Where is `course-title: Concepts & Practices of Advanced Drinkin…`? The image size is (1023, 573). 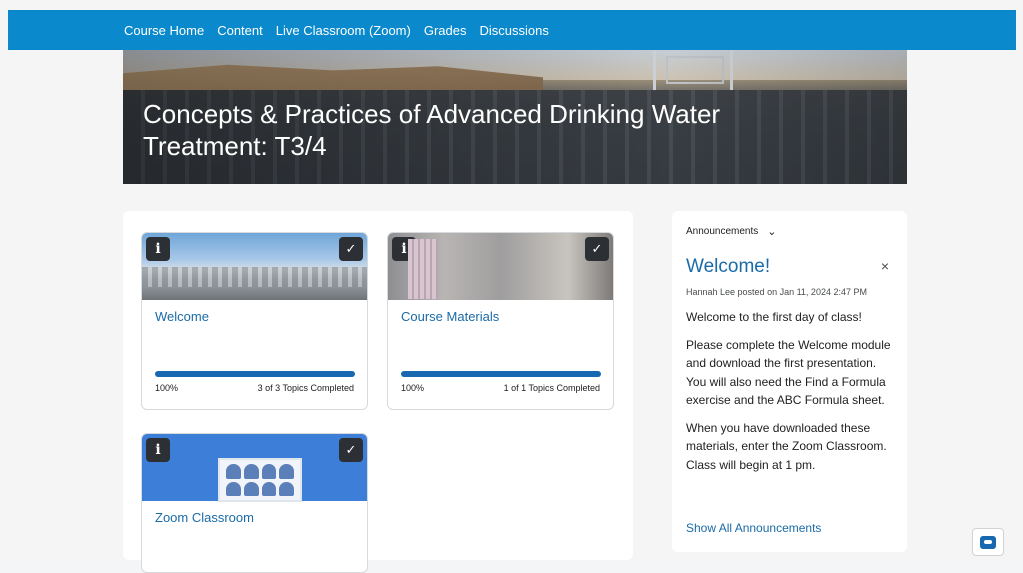 course-title: Concepts & Practices of Advanced Drinkin… is located at coordinates (432, 130).